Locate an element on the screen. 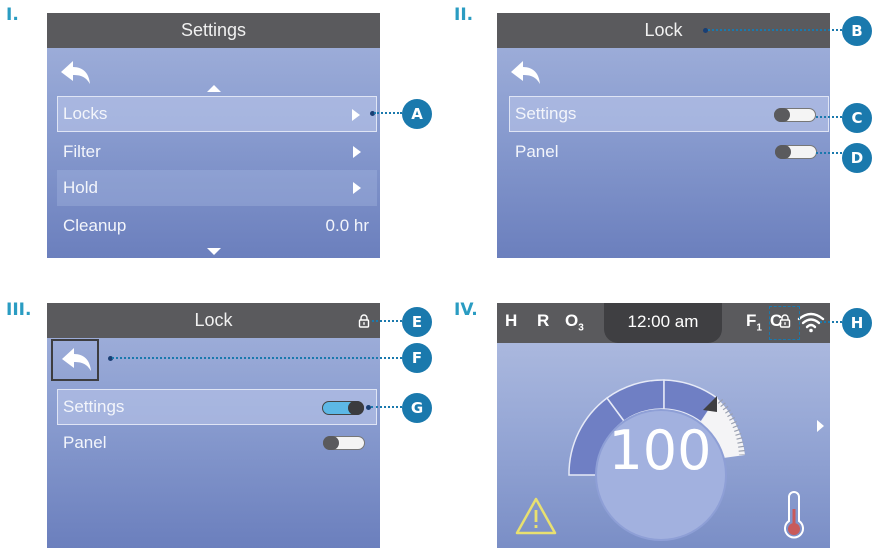 This screenshot has height=548, width=875. ozone-indicator: O3 is located at coordinates (574, 322).